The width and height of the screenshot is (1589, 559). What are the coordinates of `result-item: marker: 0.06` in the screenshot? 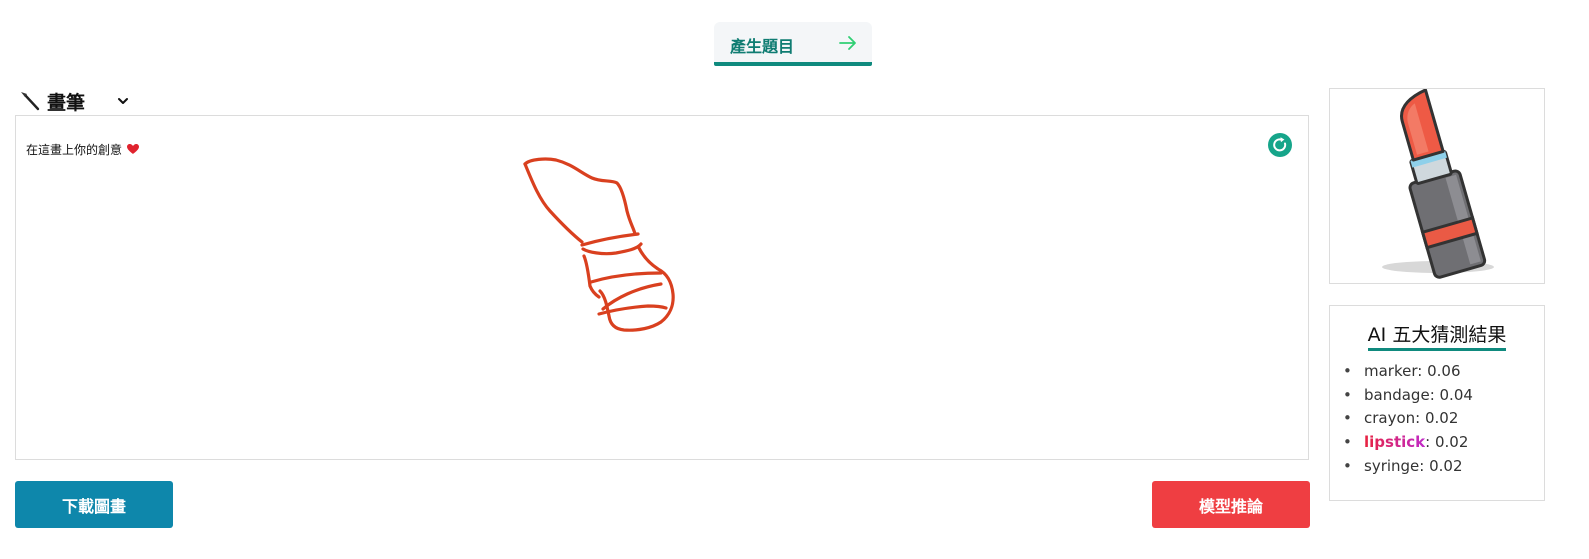 It's located at (1408, 372).